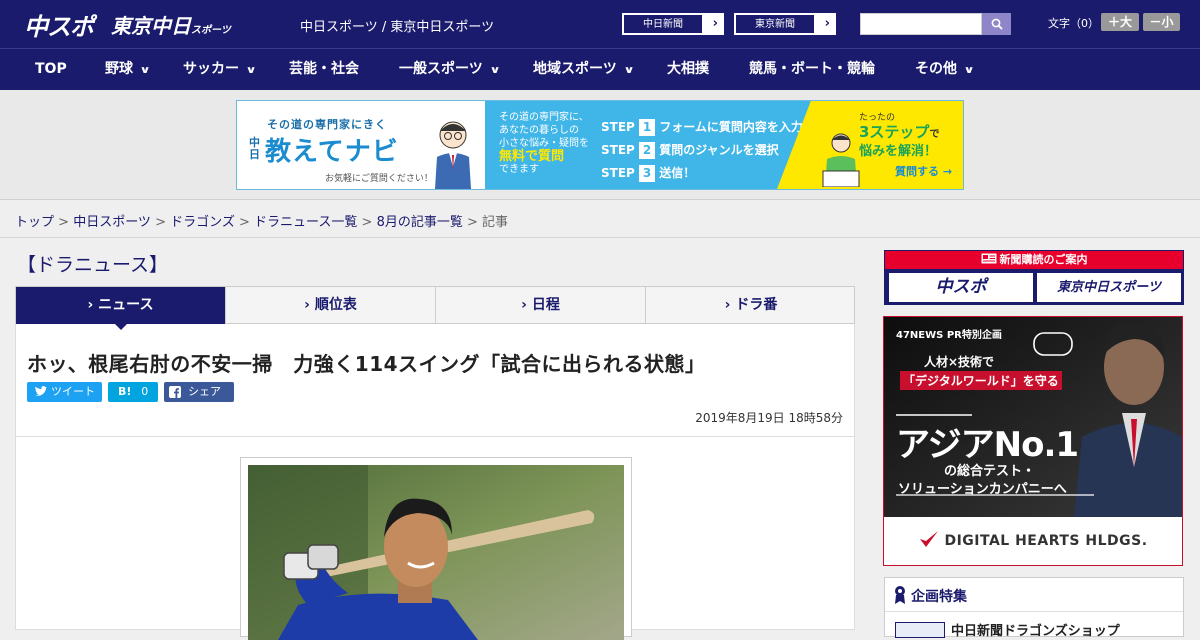  I want to click on search-icon, so click(997, 24).